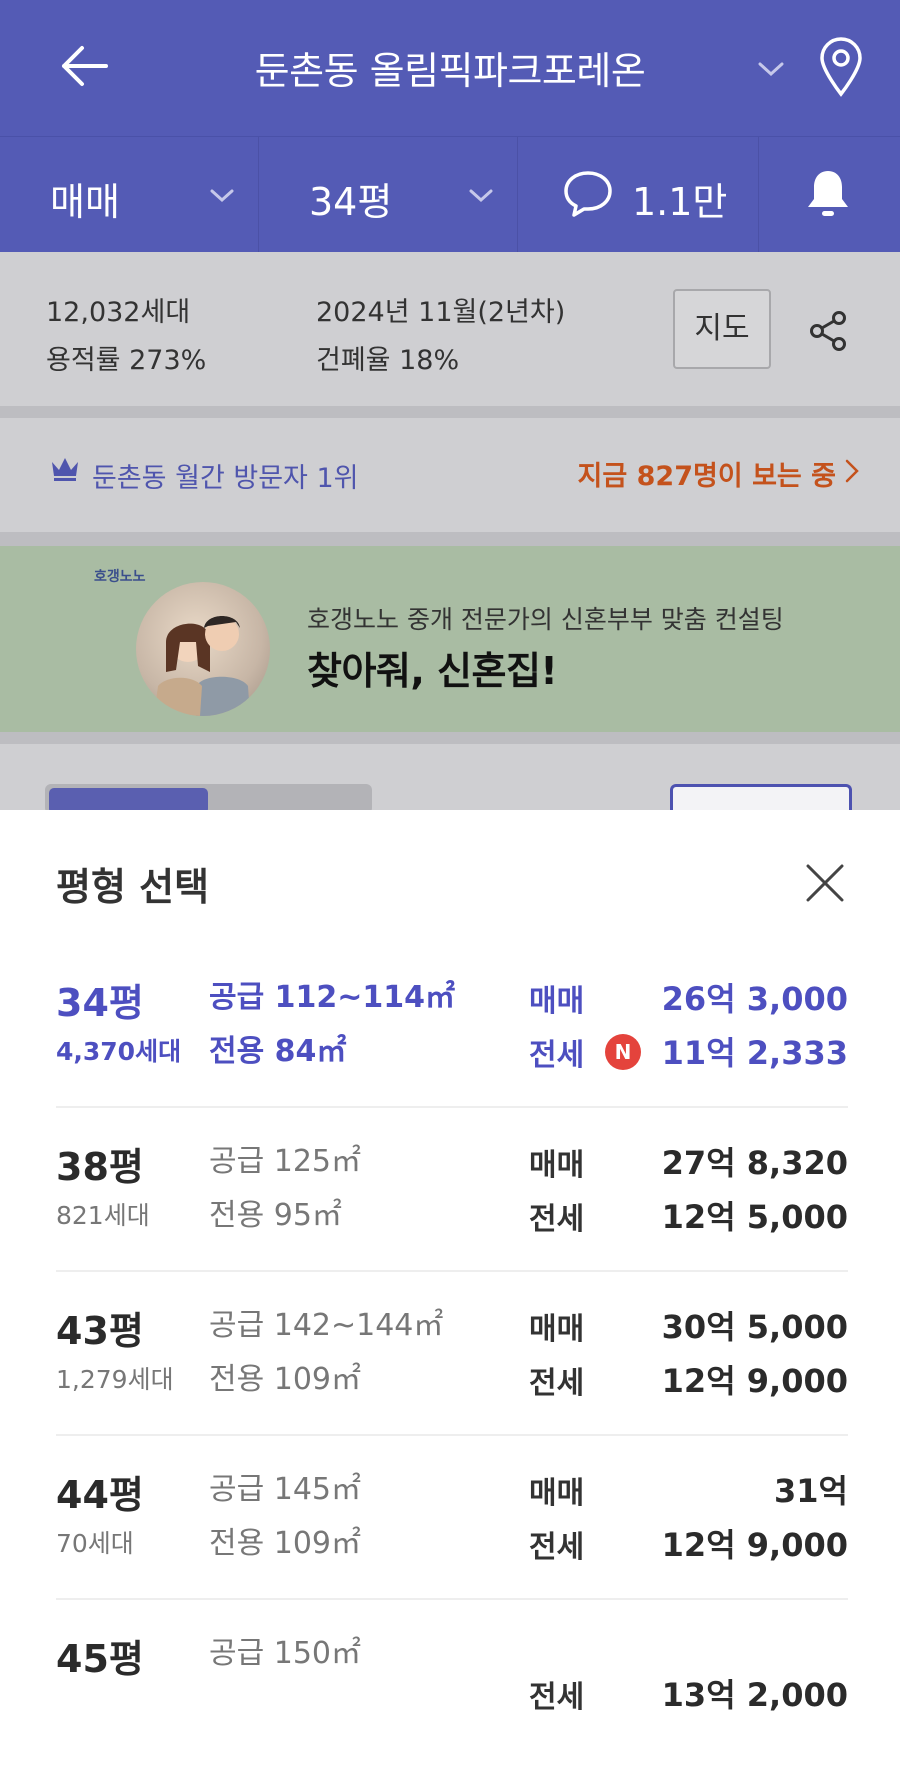 Image resolution: width=900 pixels, height=1766 pixels. Describe the element at coordinates (754, 1327) in the screenshot. I see `sale-price: 30억 5,000` at that location.